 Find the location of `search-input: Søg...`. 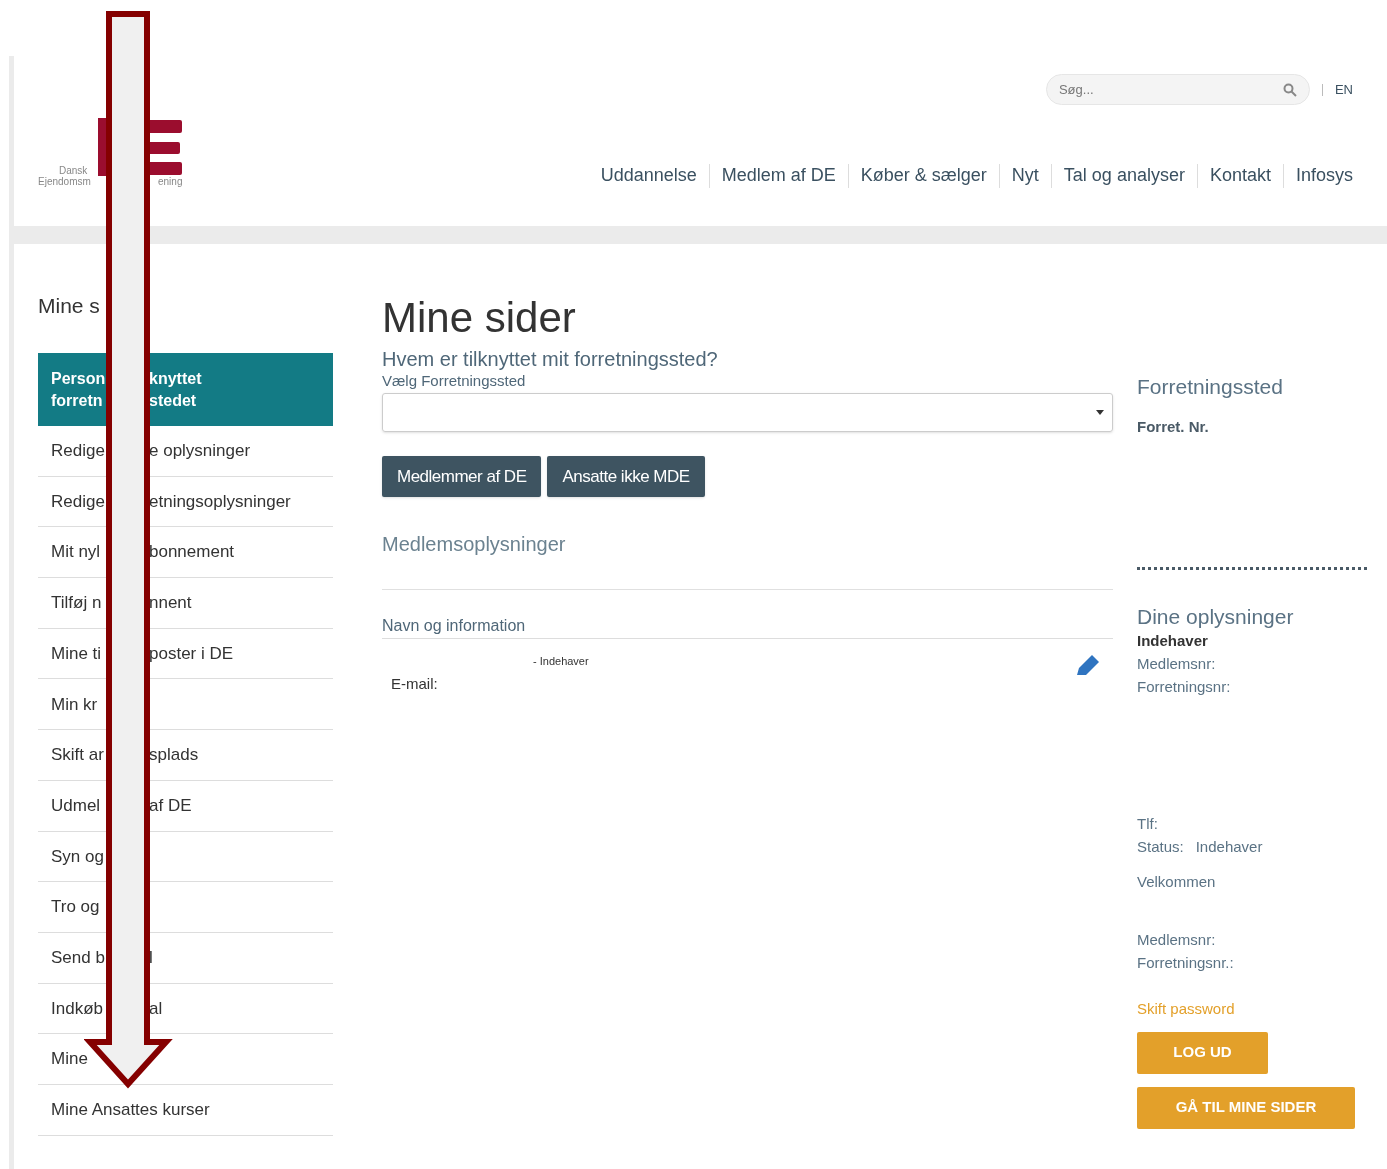

search-input: Søg... is located at coordinates (1170, 89).